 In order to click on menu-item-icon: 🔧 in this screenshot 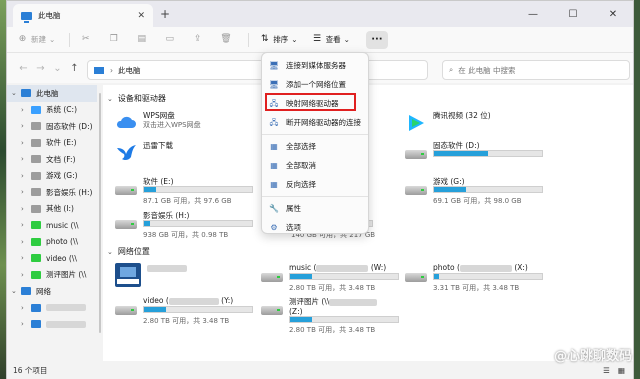, I will do `click(274, 208)`.